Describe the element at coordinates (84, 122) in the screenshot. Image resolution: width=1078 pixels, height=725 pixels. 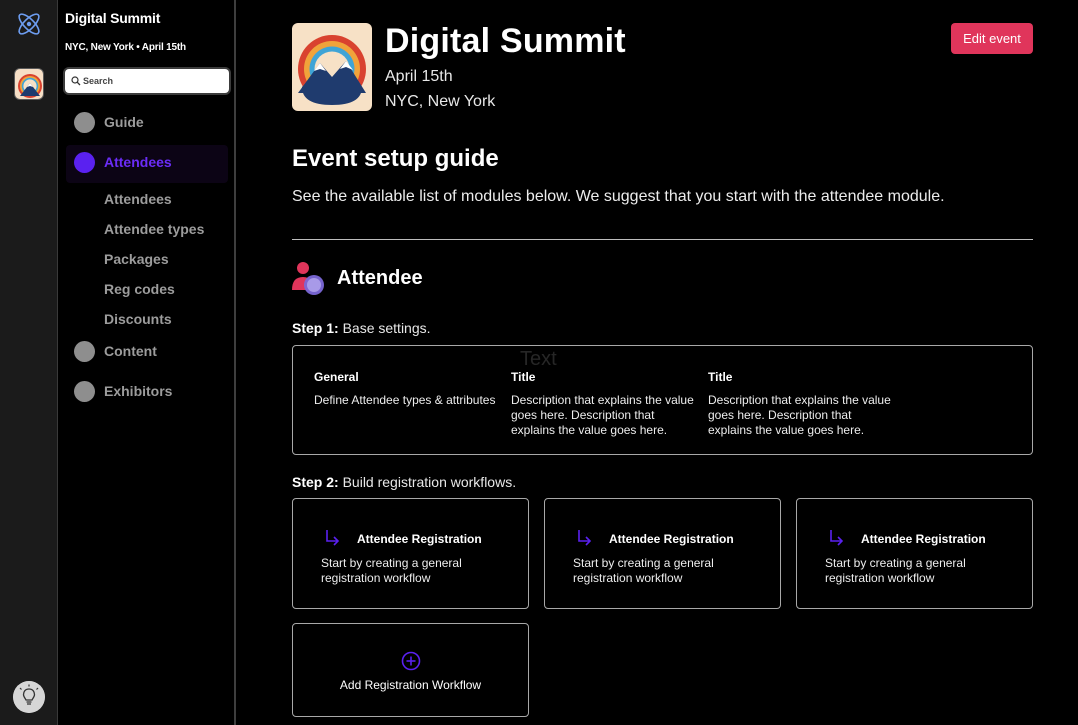
I see `guide-icon` at that location.